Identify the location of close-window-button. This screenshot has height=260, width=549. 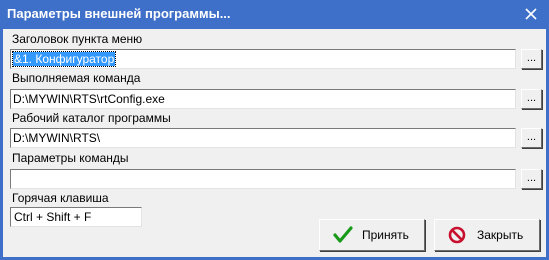
(531, 14).